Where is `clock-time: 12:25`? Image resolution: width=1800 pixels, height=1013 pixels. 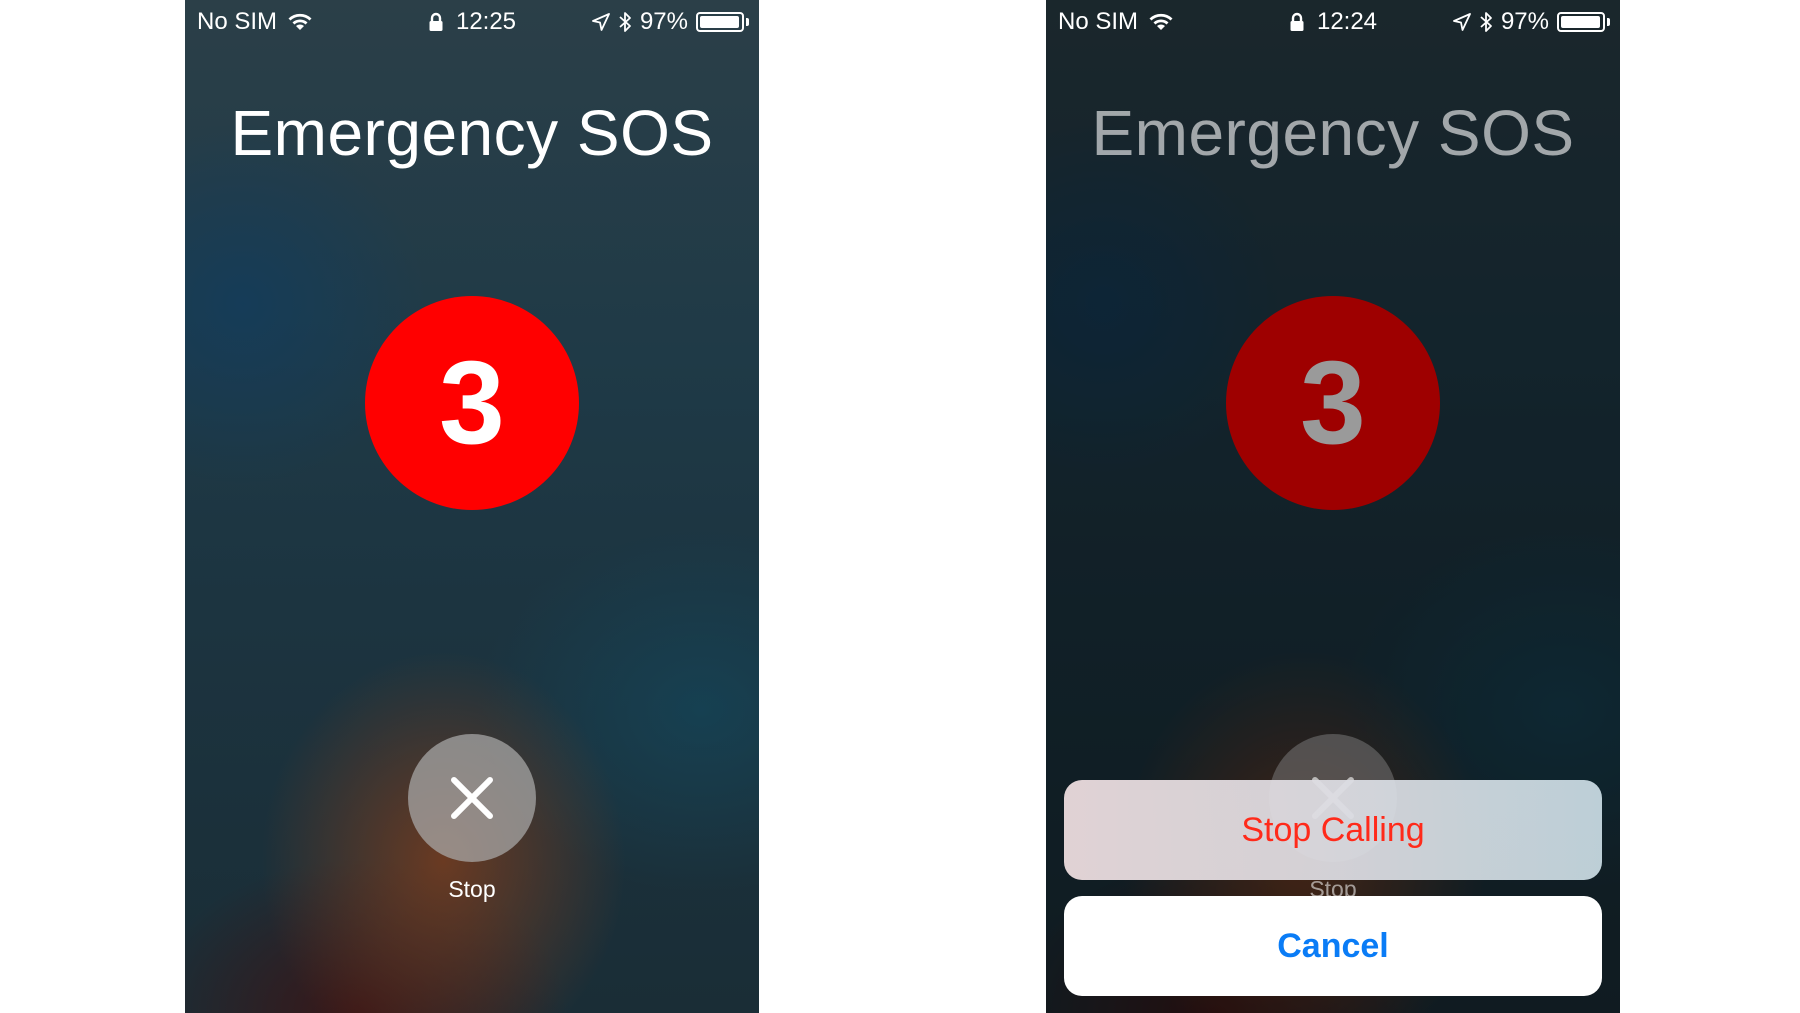
clock-time: 12:25 is located at coordinates (486, 21).